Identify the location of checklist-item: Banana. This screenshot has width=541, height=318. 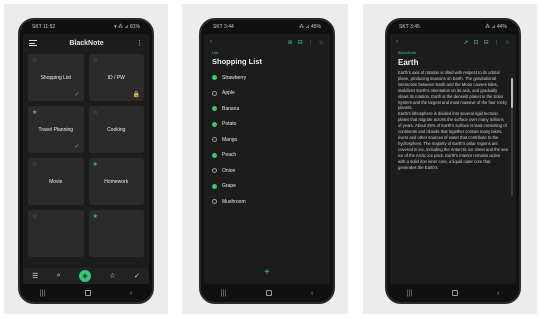
(267, 109).